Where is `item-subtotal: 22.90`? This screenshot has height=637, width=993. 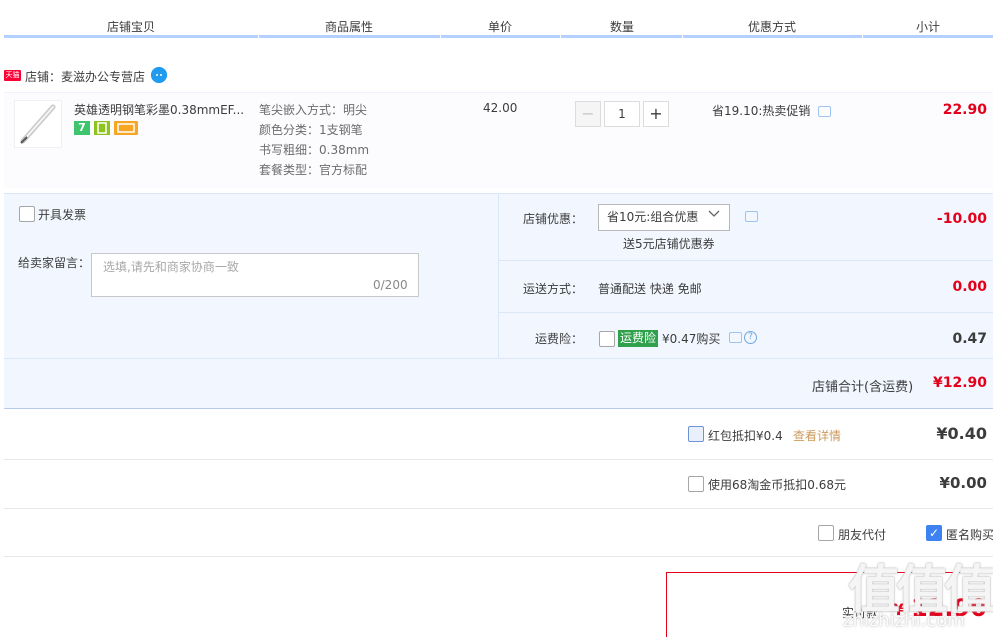 item-subtotal: 22.90 is located at coordinates (964, 110).